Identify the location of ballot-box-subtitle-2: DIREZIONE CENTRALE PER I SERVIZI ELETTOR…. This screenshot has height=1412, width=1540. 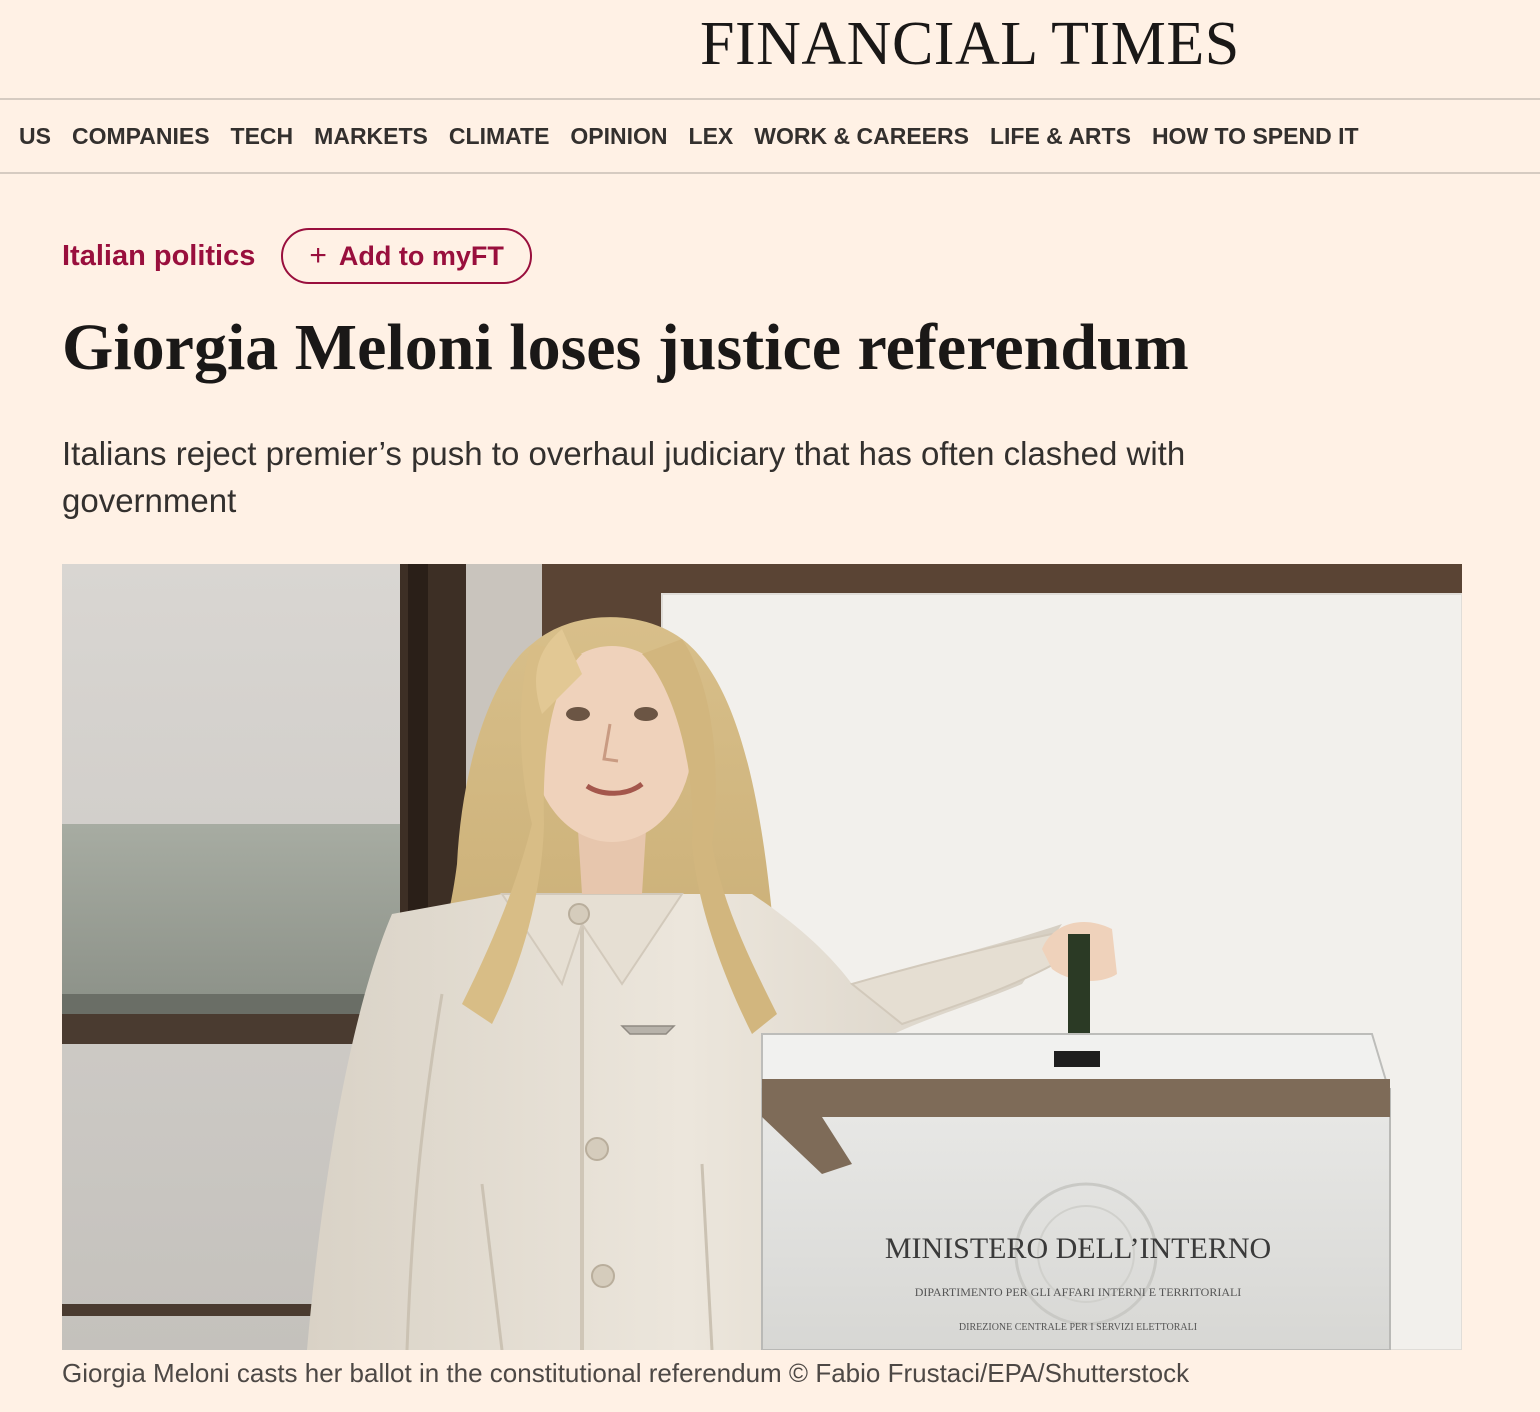
(1078, 1327).